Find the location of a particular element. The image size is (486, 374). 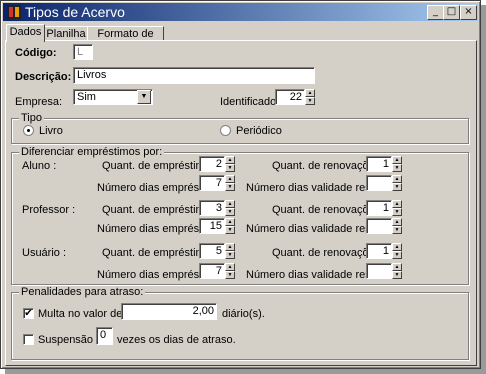

suspensao-valor-field: 0 is located at coordinates (104, 336).